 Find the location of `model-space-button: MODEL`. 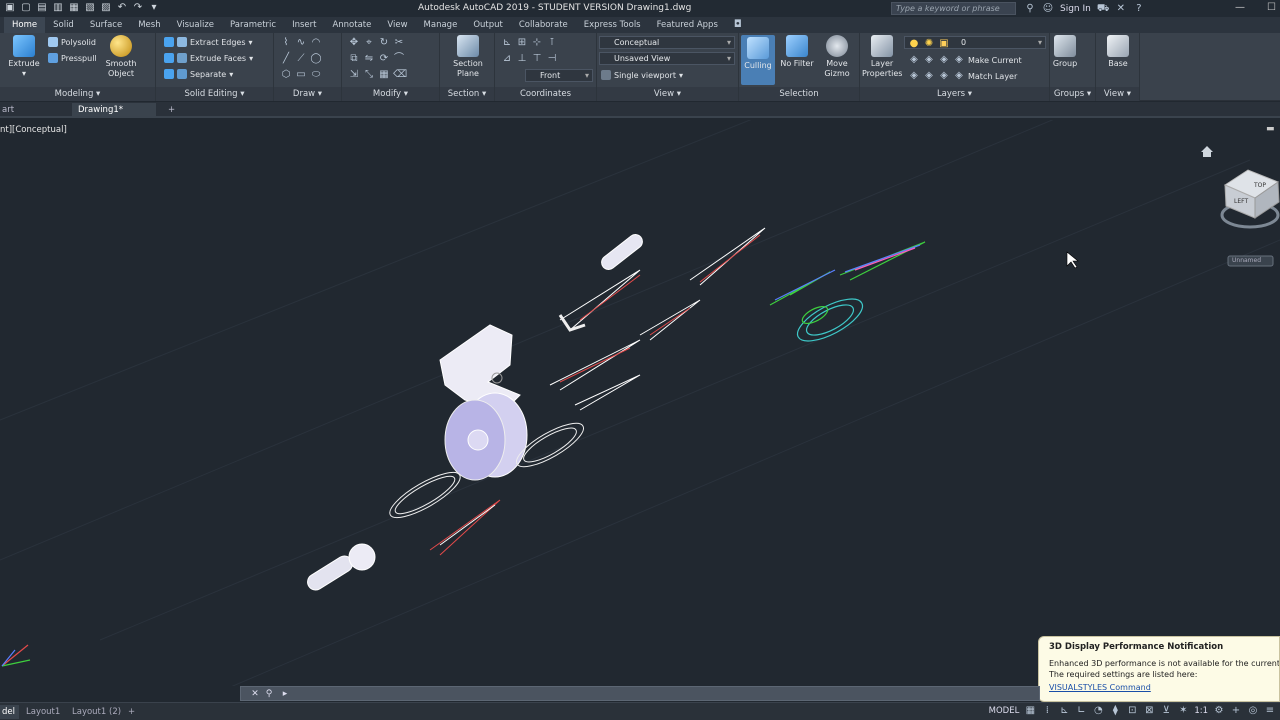

model-space-button: MODEL is located at coordinates (1004, 711).